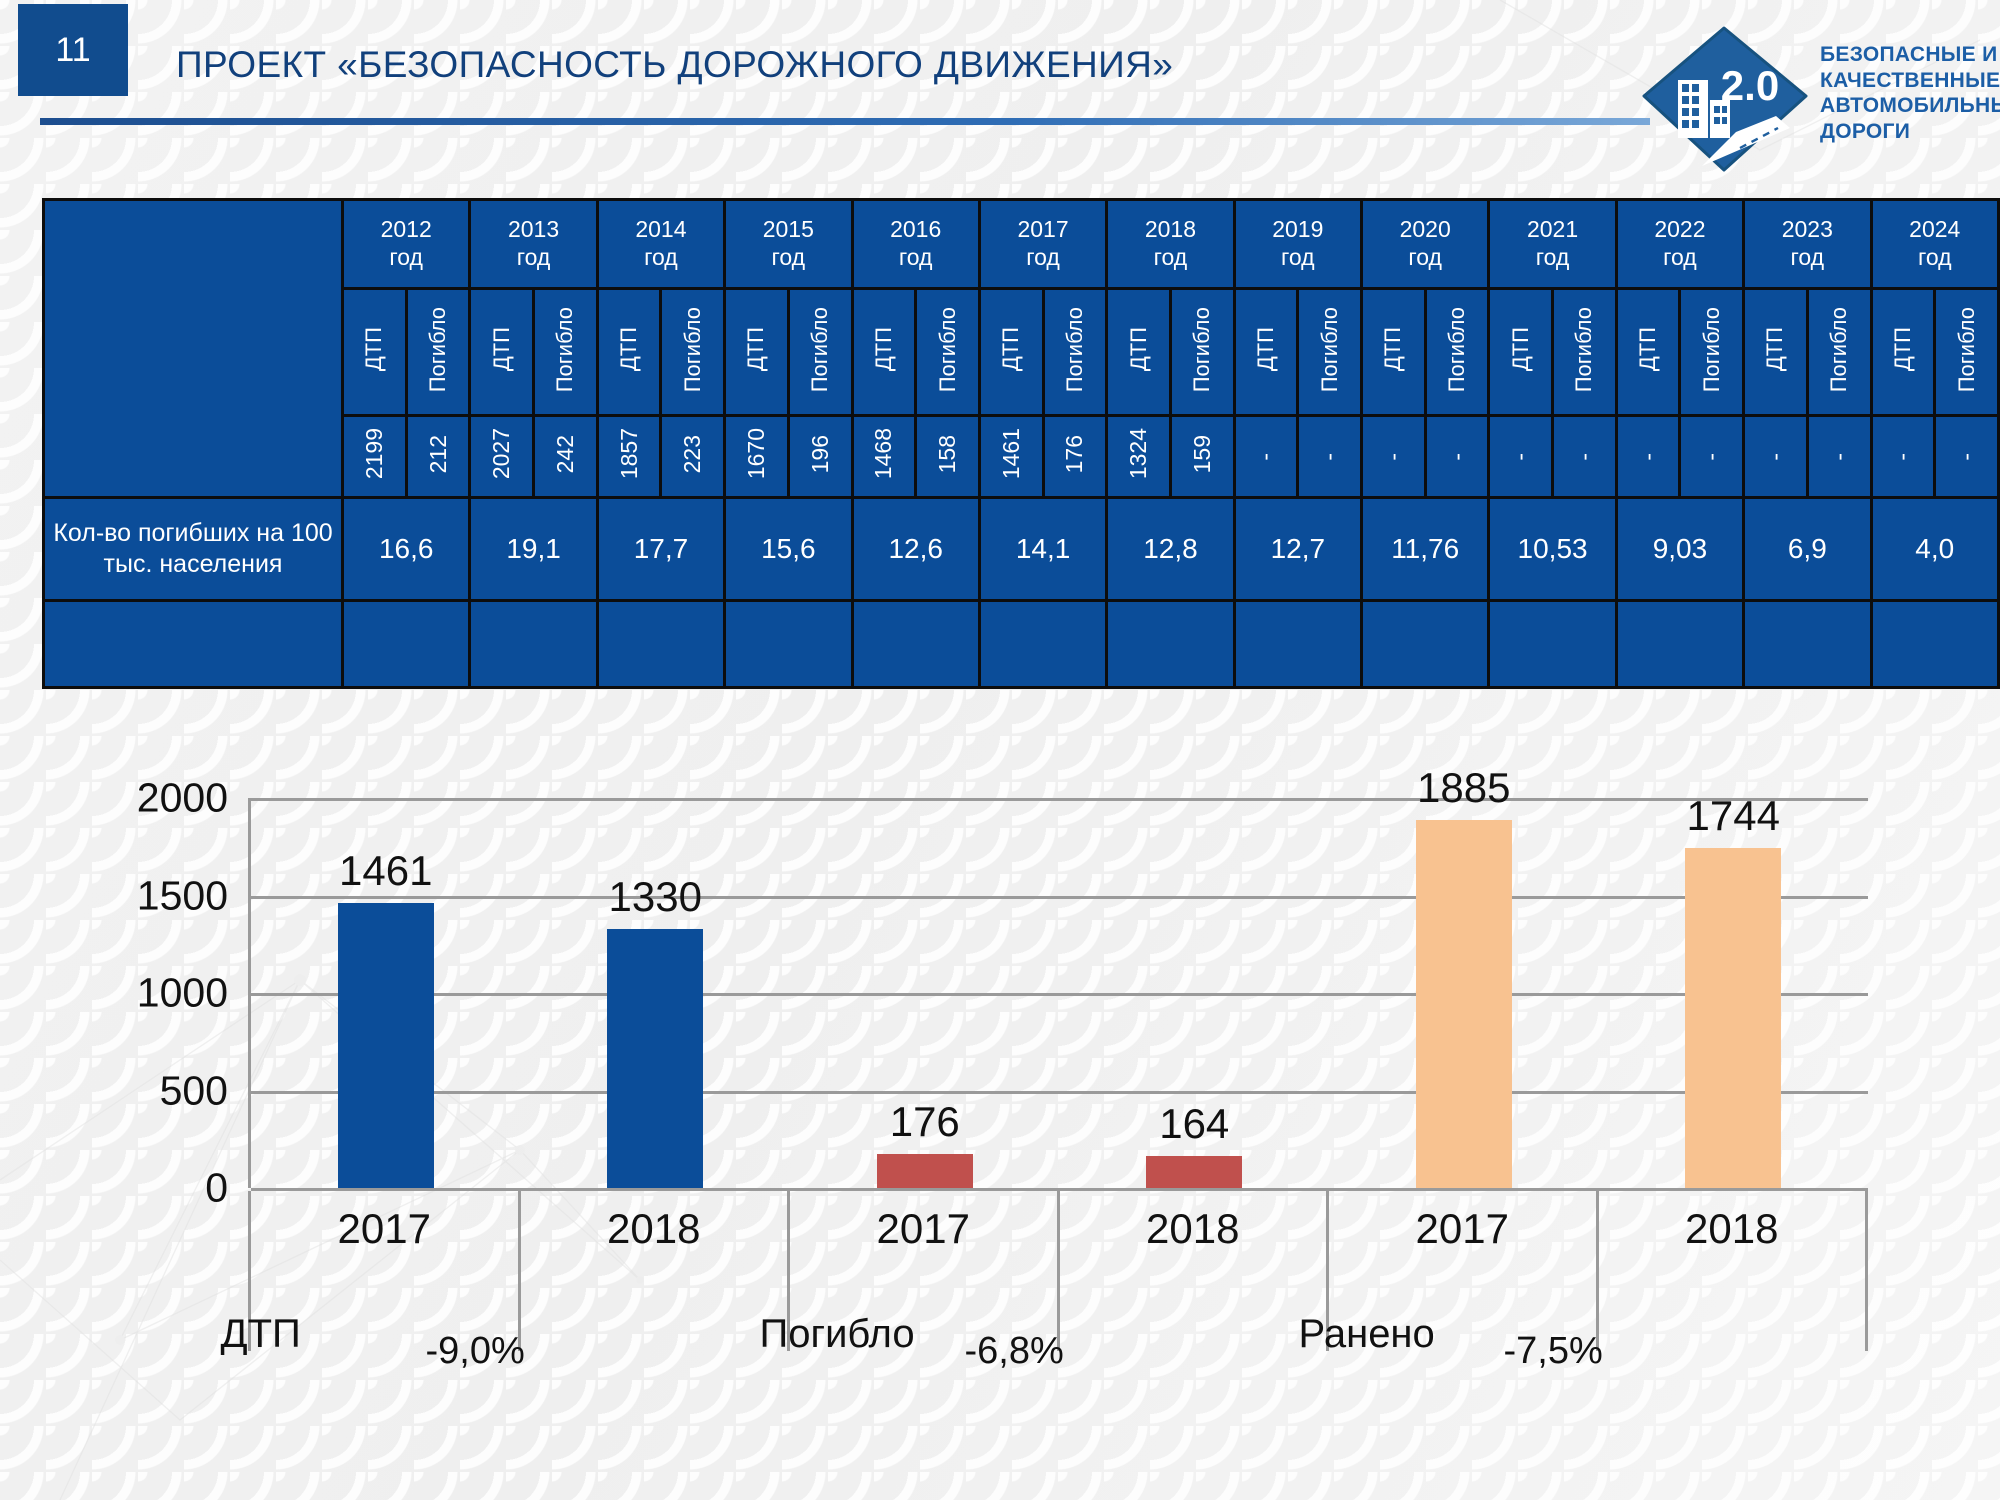 The image size is (2000, 1500). What do you see at coordinates (475, 1351) in the screenshot?
I see `chart-group-percent: -9,0%` at bounding box center [475, 1351].